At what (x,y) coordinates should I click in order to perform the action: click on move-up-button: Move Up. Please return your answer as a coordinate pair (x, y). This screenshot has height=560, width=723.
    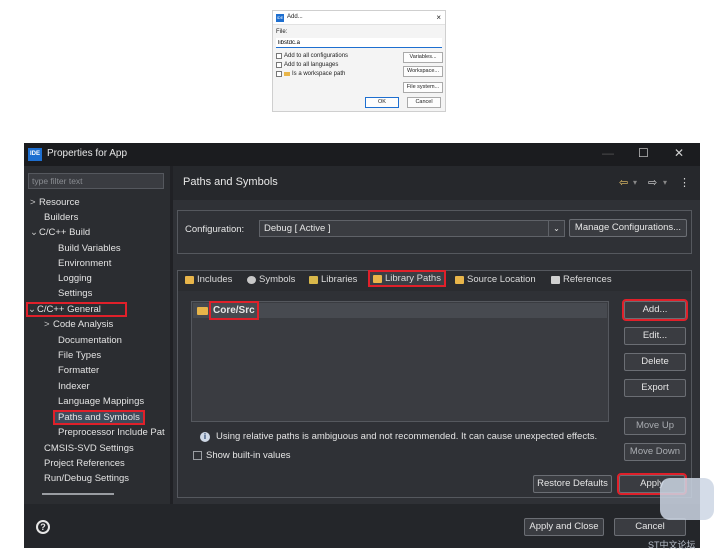
    Looking at the image, I should click on (655, 426).